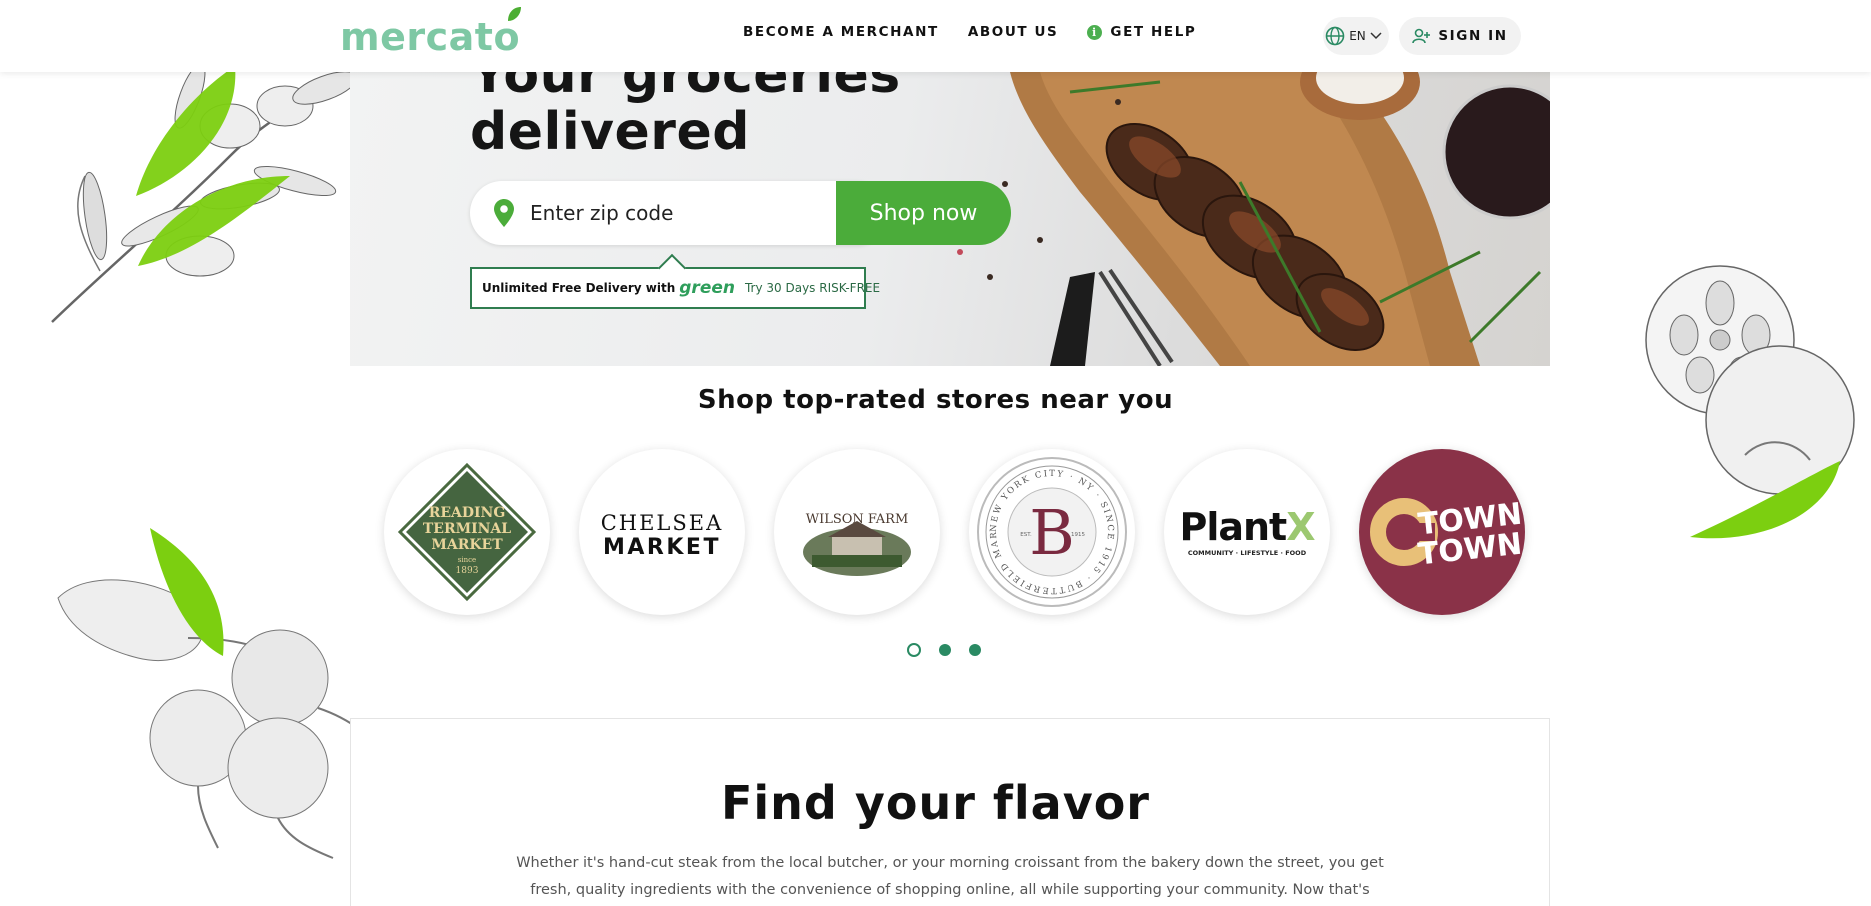 Image resolution: width=1871 pixels, height=906 pixels. What do you see at coordinates (1026, 535) in the screenshot?
I see `butterfield-est: EST.` at bounding box center [1026, 535].